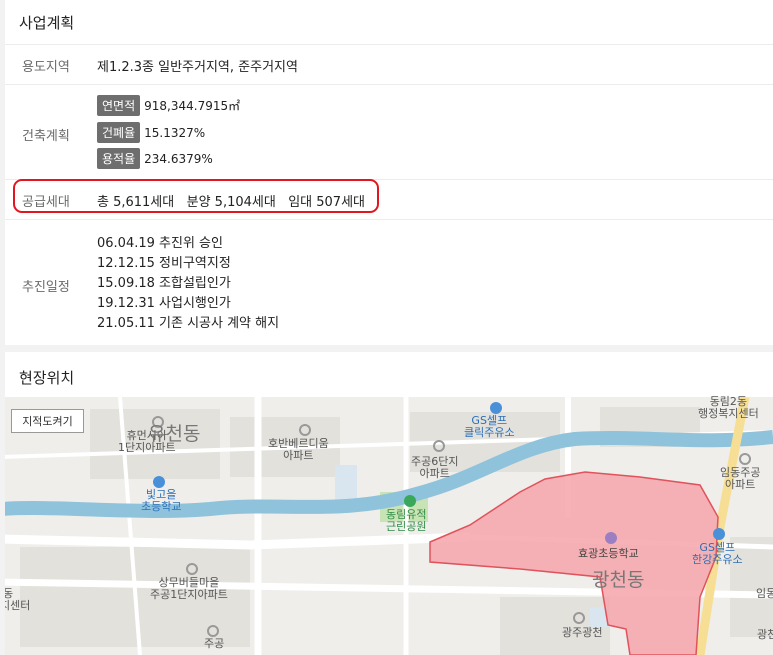 Image resolution: width=773 pixels, height=655 pixels. I want to click on building-item-coverage: 건폐율 15.1327%, so click(151, 132).